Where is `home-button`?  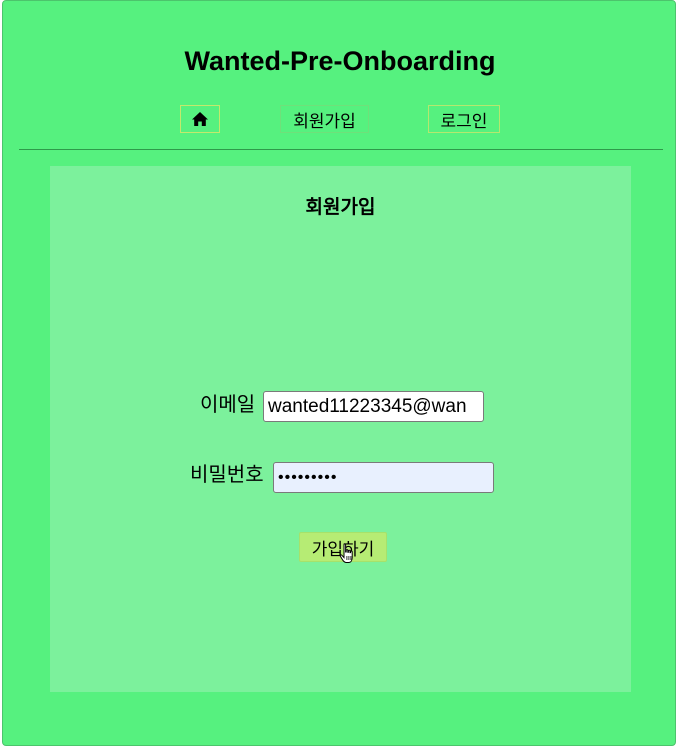 home-button is located at coordinates (200, 119).